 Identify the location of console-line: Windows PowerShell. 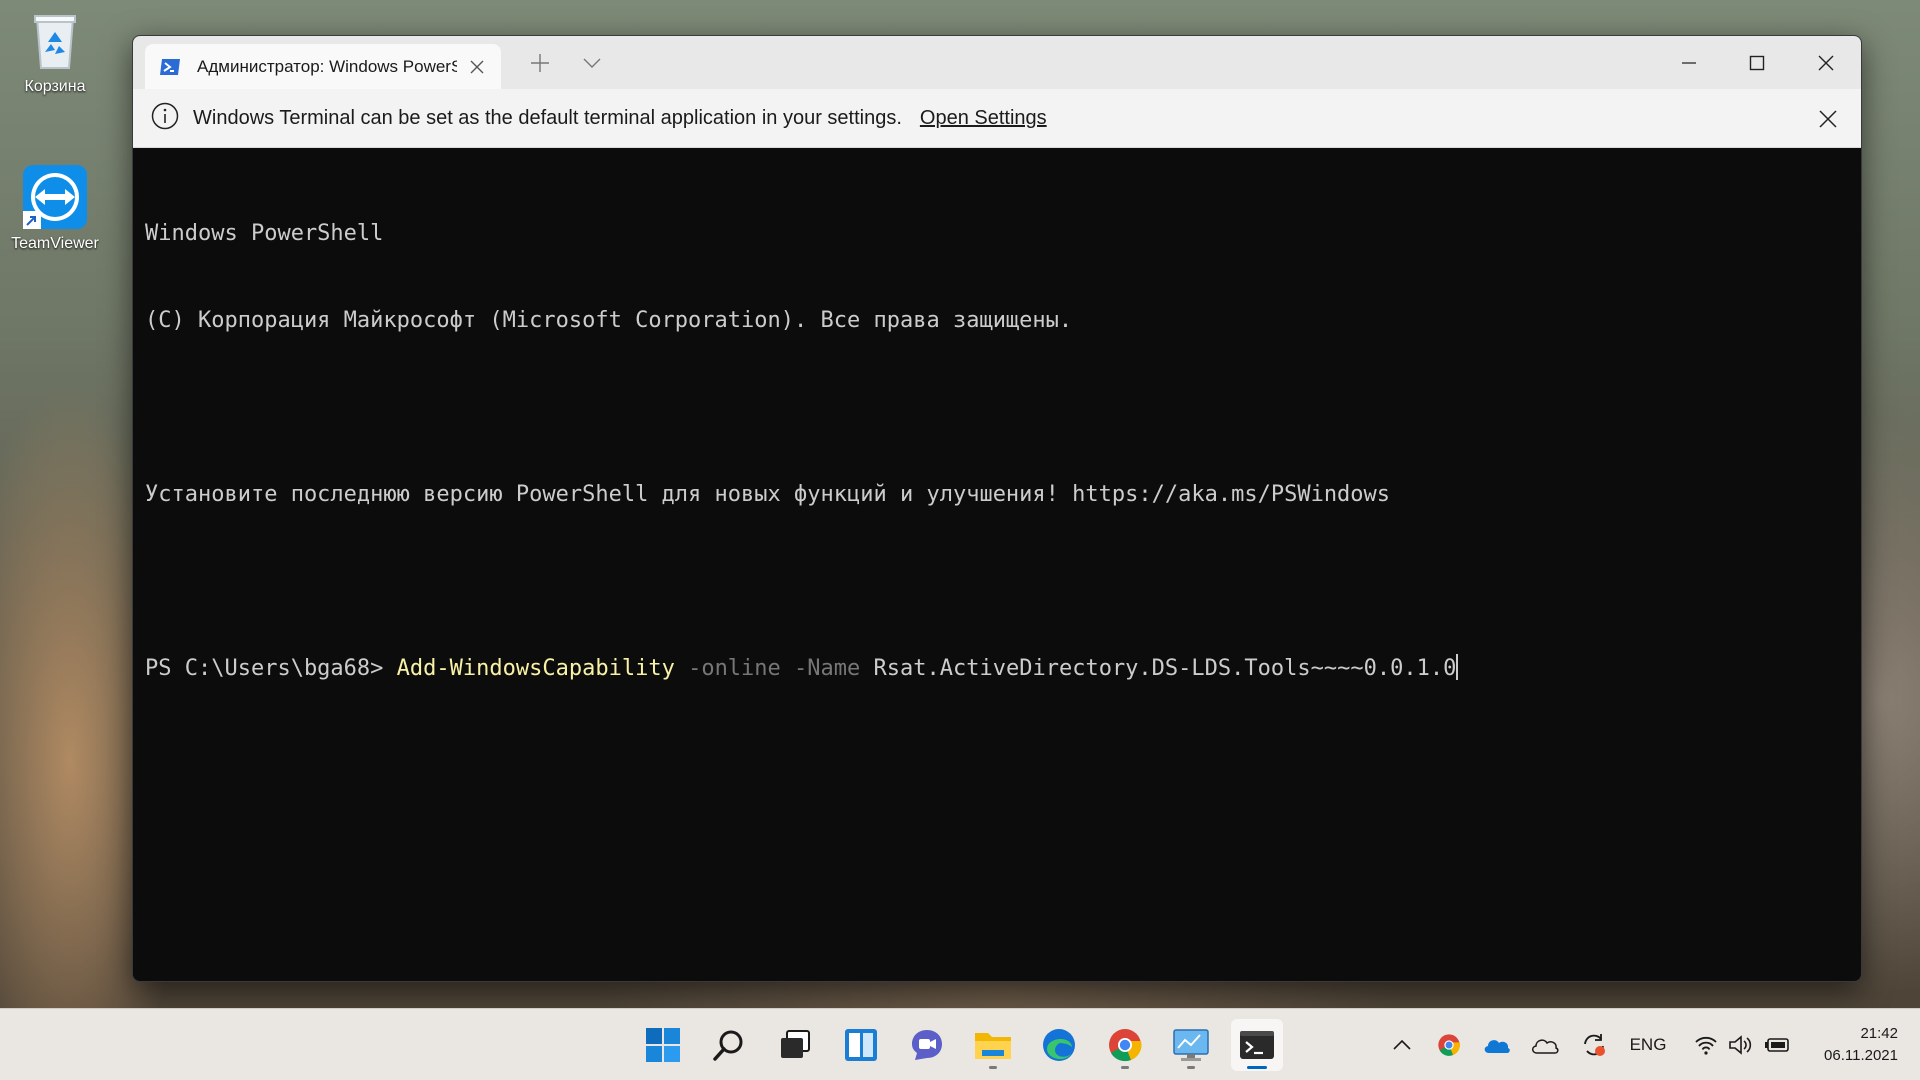
(264, 233).